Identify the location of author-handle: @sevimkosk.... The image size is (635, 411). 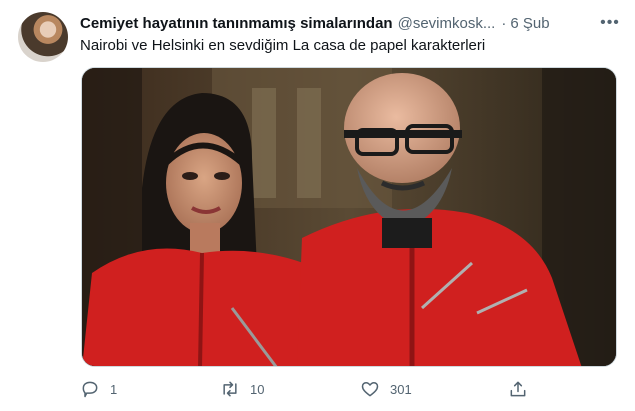
(447, 23).